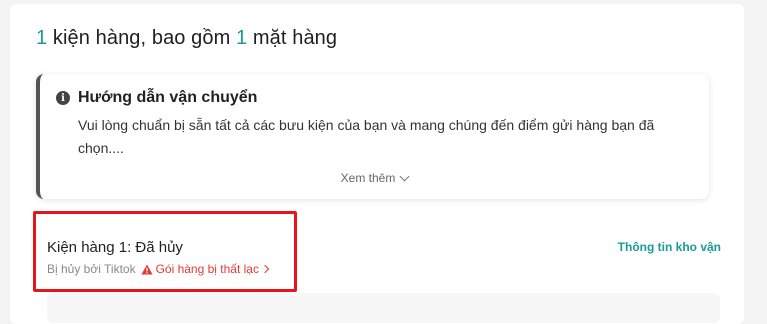 The image size is (767, 324). Describe the element at coordinates (142, 38) in the screenshot. I see `package-count-label: kiện hàng, bao gồm` at that location.